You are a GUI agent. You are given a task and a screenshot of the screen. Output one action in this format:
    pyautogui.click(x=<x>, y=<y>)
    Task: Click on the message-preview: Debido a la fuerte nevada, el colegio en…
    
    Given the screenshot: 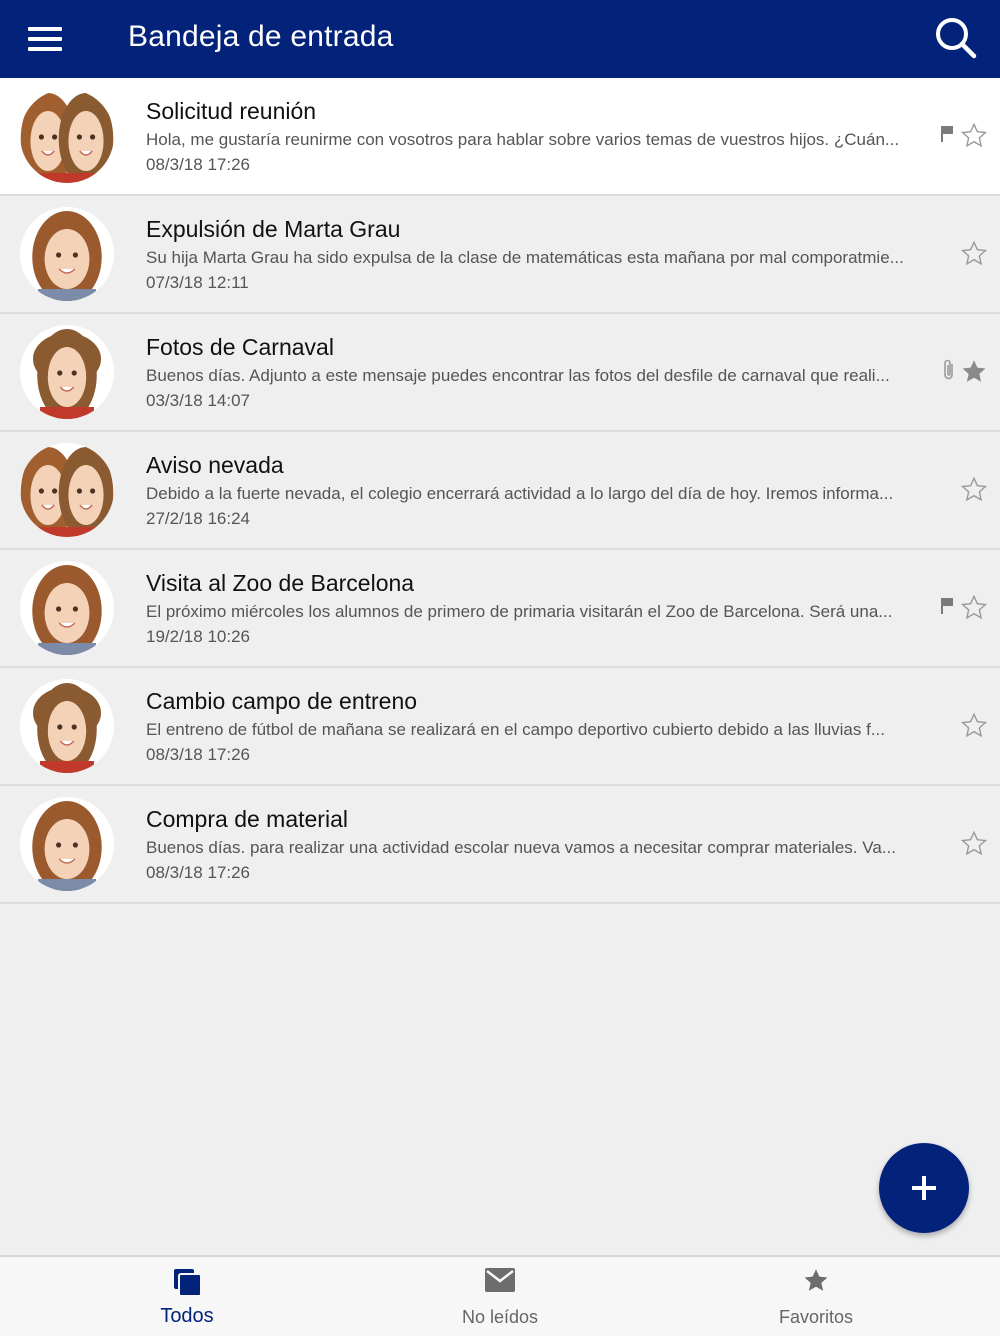 What is the action you would take?
    pyautogui.click(x=520, y=493)
    